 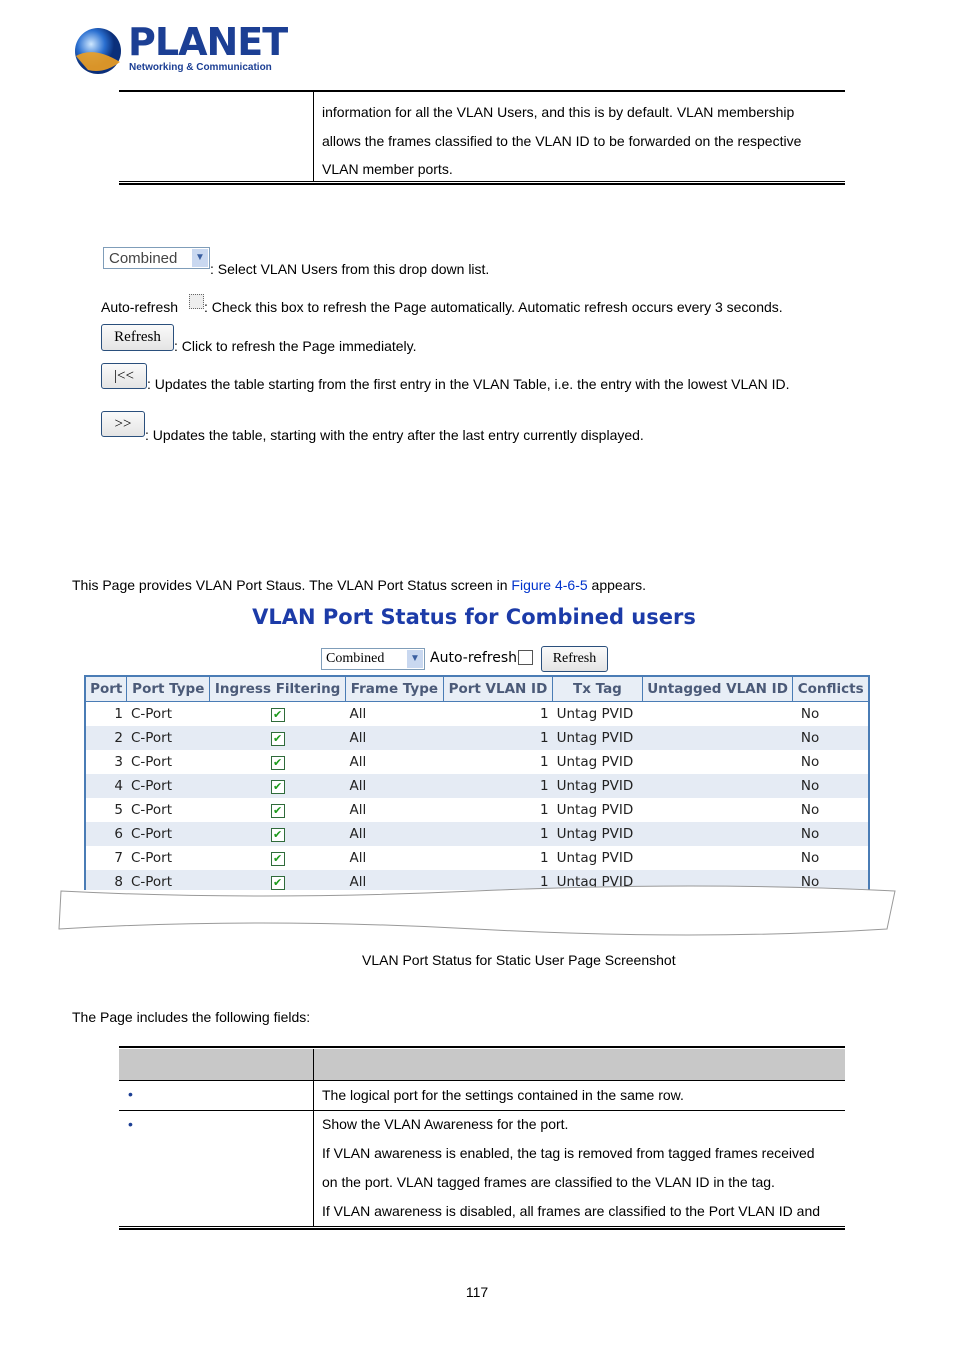 What do you see at coordinates (387, 169) in the screenshot?
I see `text-line: VLAN member ports.` at bounding box center [387, 169].